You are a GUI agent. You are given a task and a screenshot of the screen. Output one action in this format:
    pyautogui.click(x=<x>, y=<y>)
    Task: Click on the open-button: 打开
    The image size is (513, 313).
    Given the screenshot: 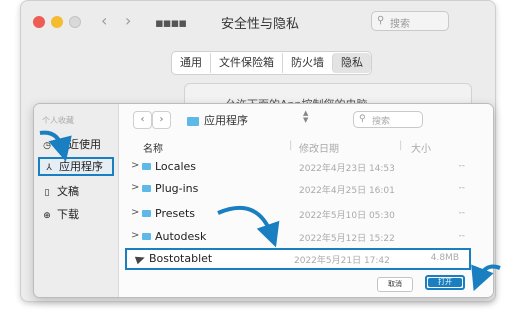 What is the action you would take?
    pyautogui.click(x=445, y=282)
    